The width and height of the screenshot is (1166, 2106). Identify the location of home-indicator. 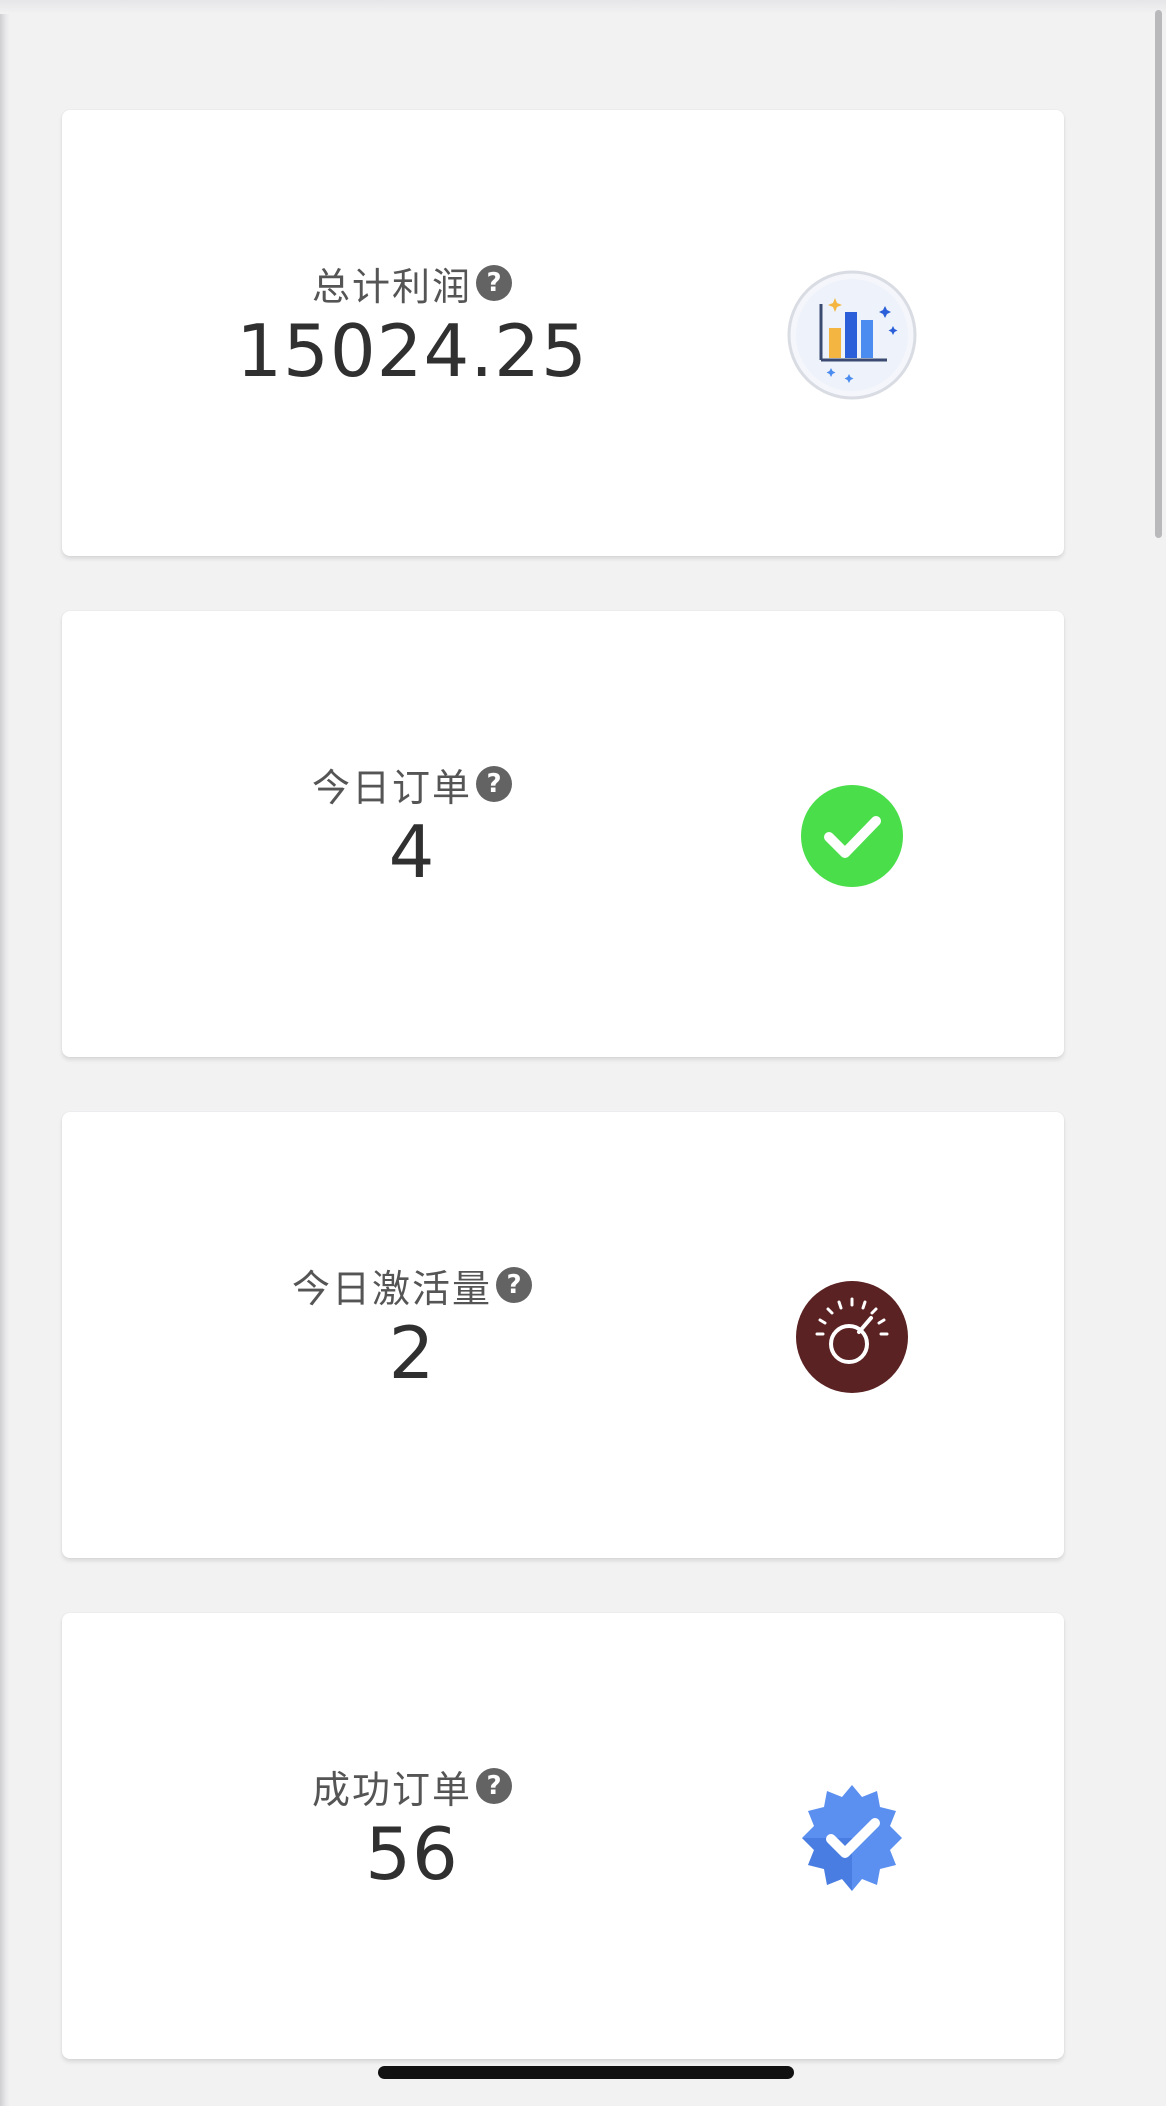
(586, 2072).